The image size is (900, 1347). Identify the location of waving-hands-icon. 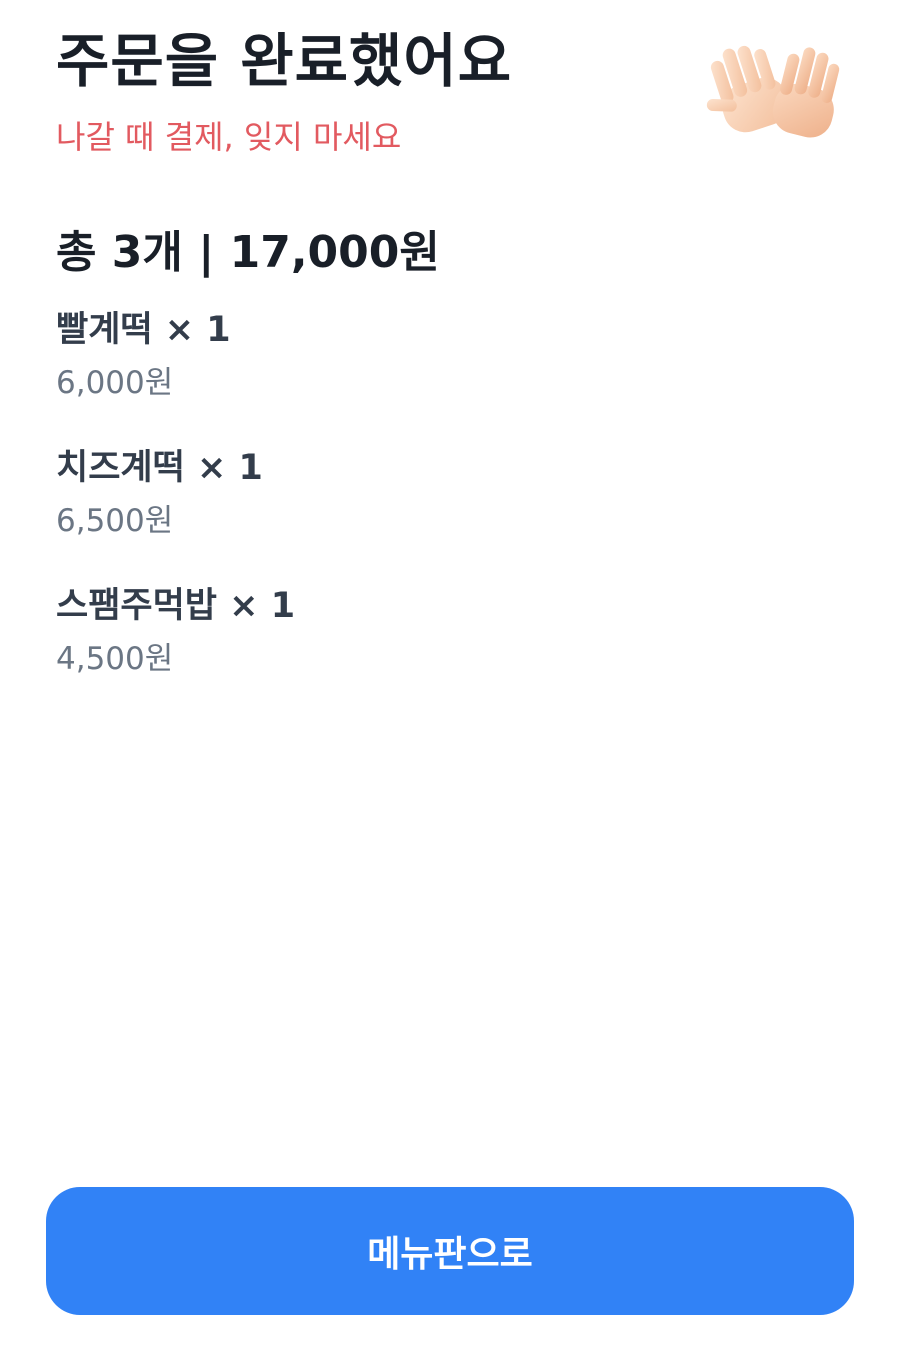
(773, 91).